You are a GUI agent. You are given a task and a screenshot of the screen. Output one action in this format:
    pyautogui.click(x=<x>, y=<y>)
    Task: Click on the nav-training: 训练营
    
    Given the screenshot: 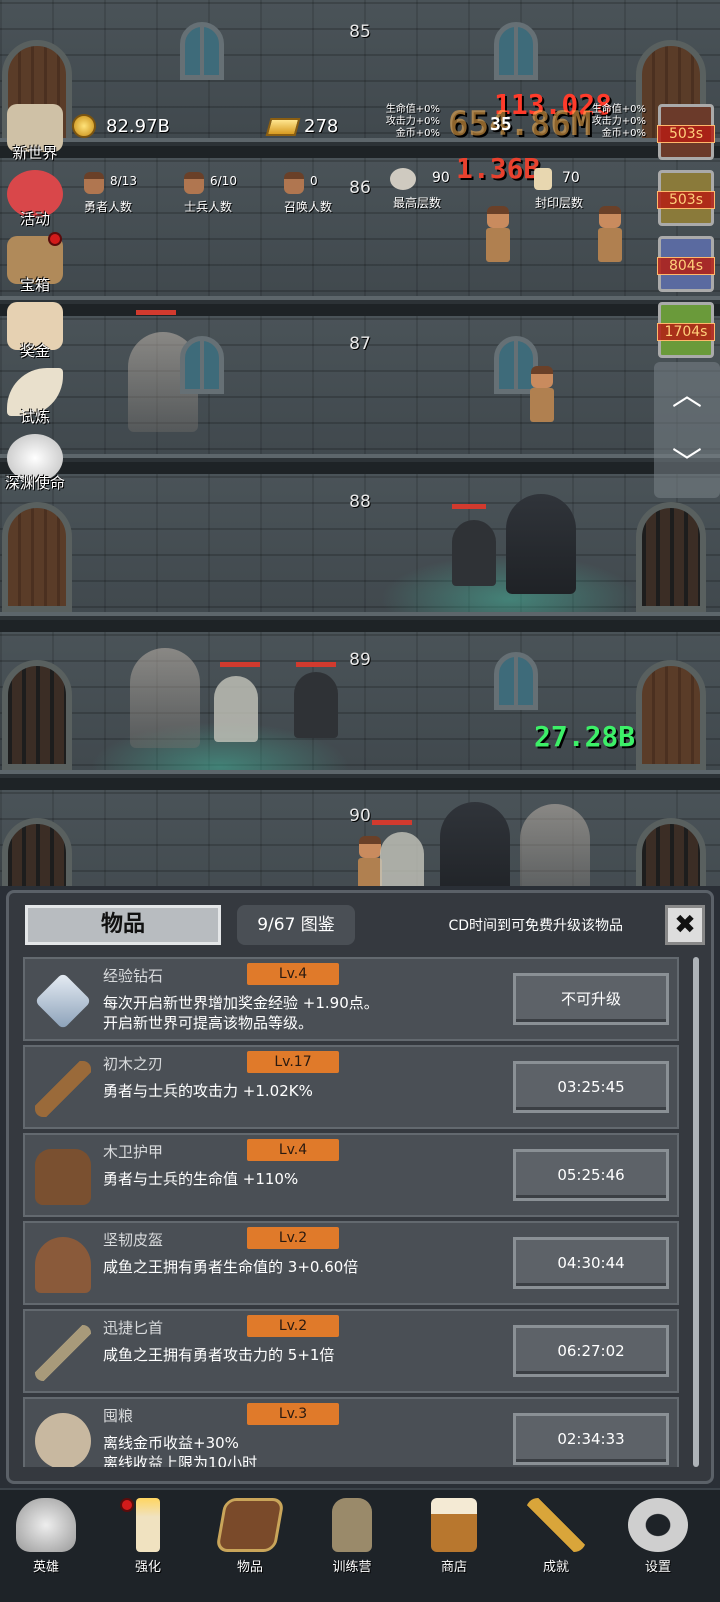 What is the action you would take?
    pyautogui.click(x=352, y=1536)
    